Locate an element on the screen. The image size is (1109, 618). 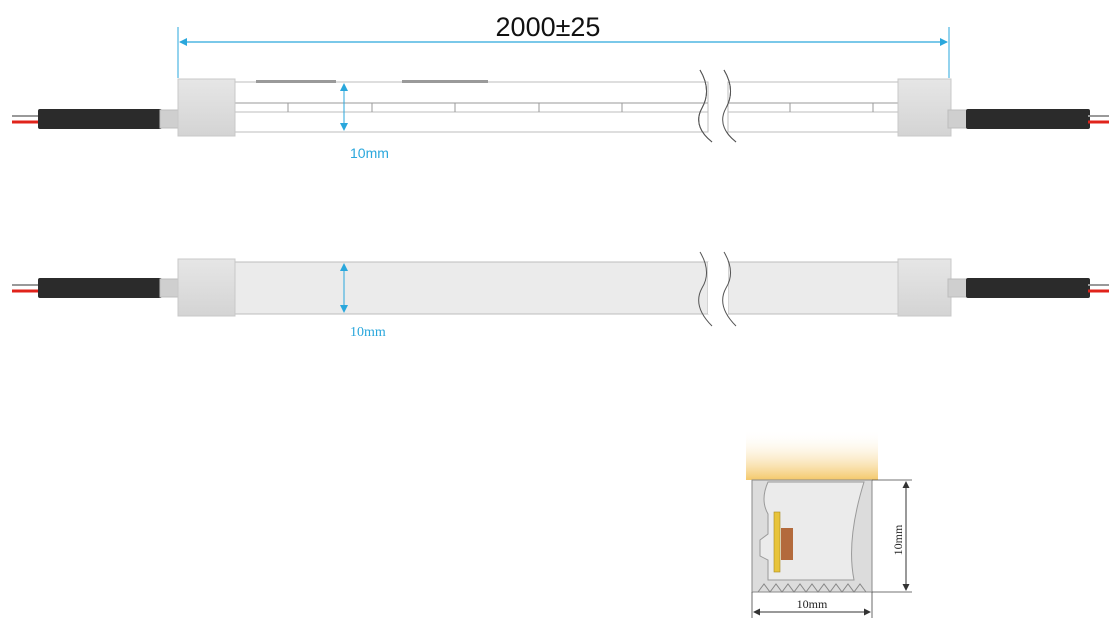
top-width-label: 10mm is located at coordinates (369, 153).